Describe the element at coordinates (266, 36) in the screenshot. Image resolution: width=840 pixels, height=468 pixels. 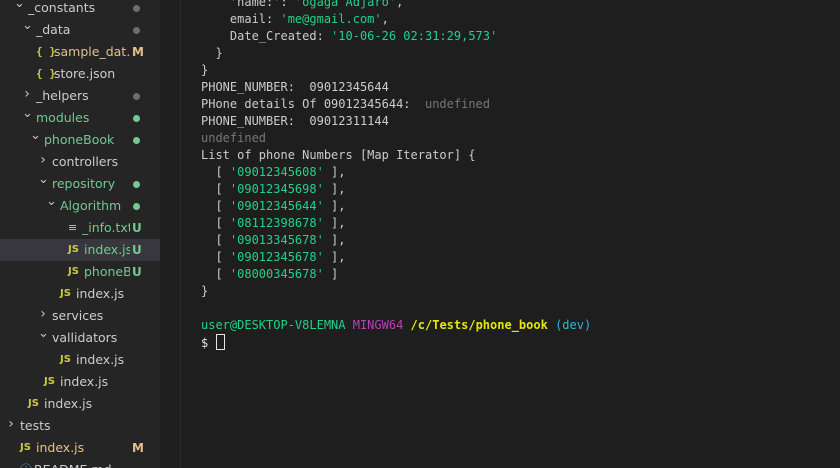
I see `terminal-text: Date_Created:` at that location.